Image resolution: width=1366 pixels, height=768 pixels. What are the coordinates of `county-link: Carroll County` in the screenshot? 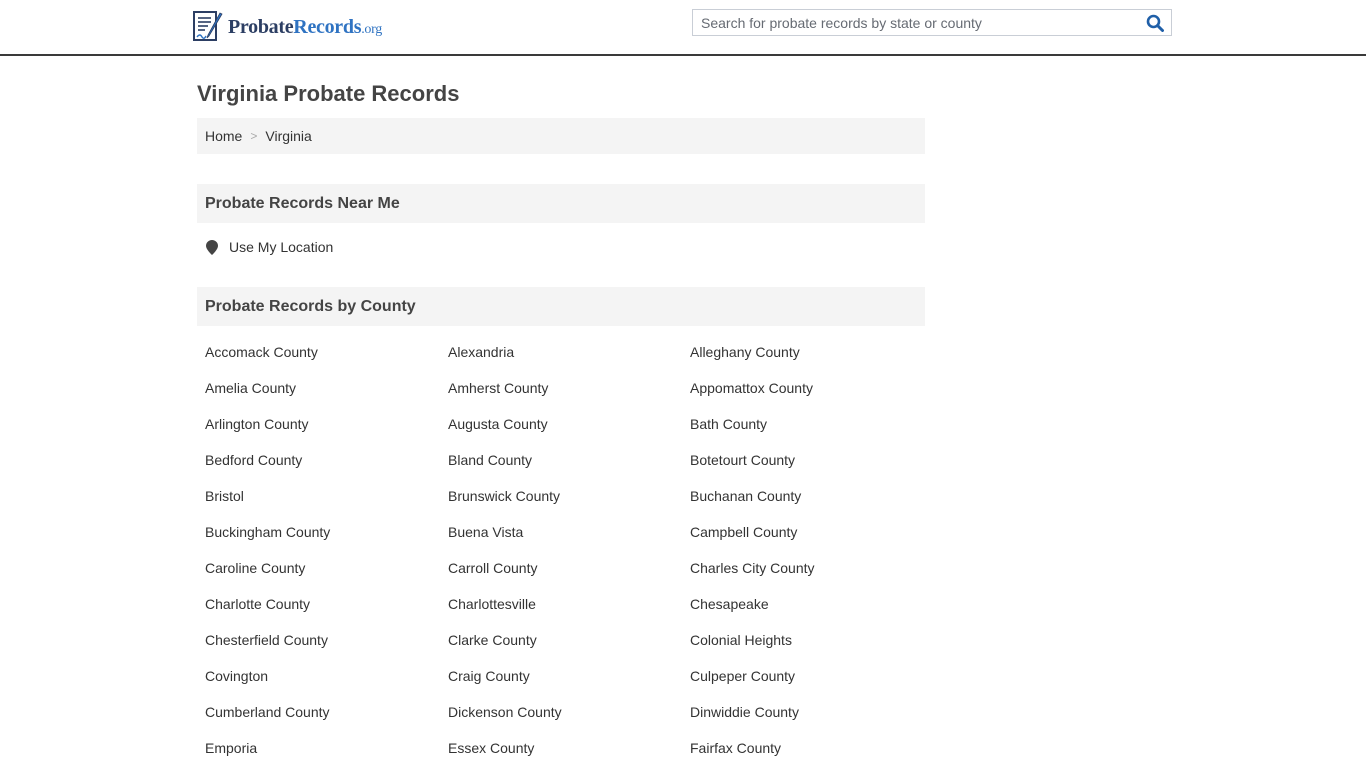 It's located at (492, 568).